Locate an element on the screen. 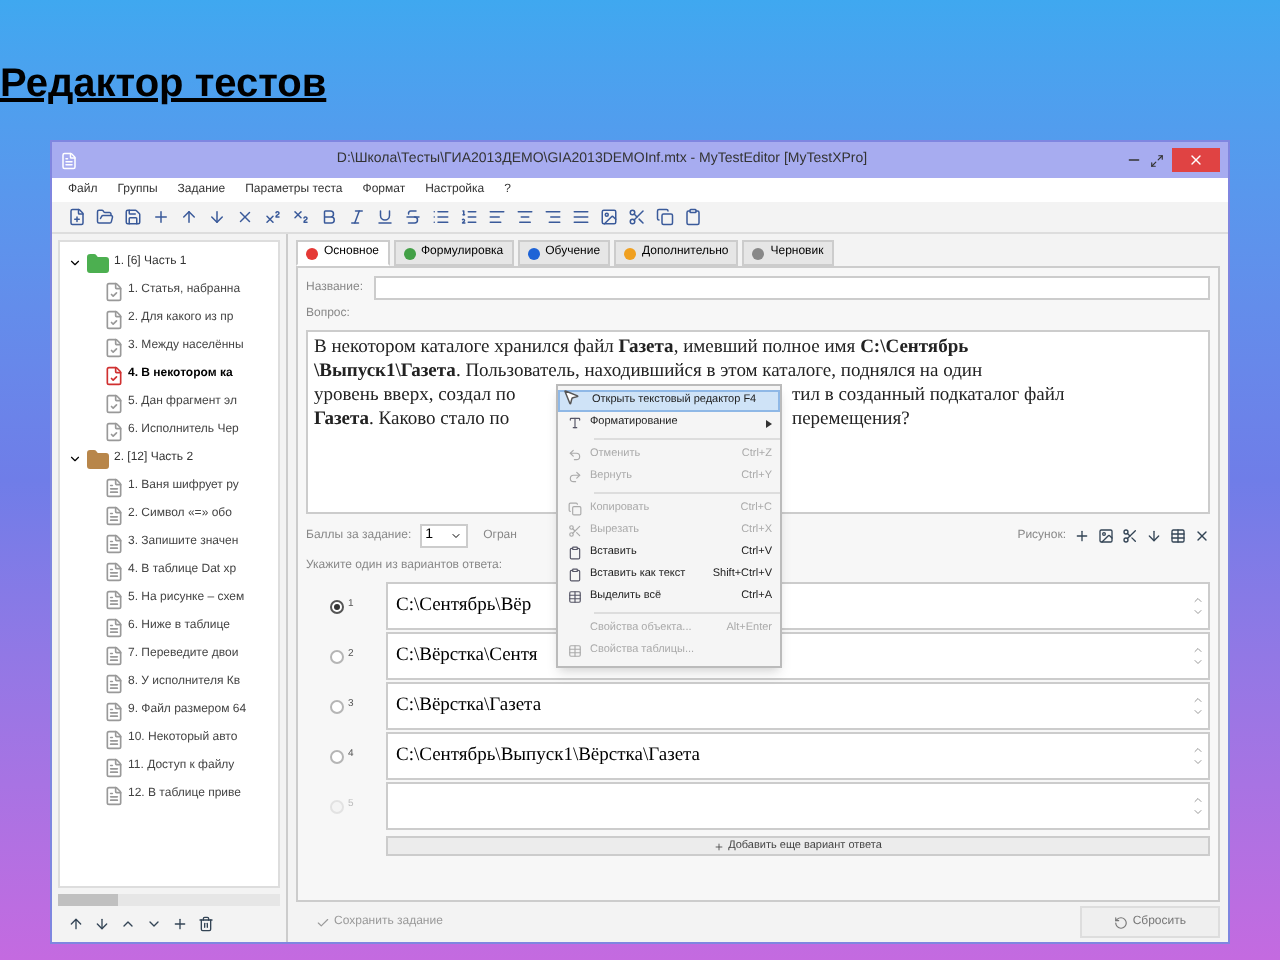 The image size is (1280, 960). question-text: тил в созданный подкаталог файл is located at coordinates (928, 396).